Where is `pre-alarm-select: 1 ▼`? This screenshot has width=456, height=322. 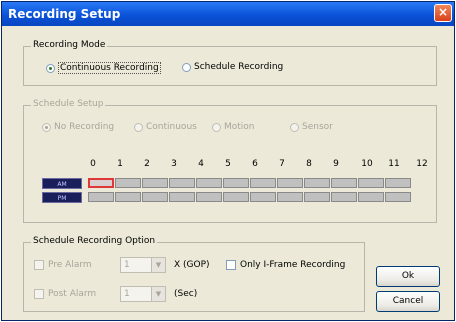 pre-alarm-select: 1 ▼ is located at coordinates (143, 265).